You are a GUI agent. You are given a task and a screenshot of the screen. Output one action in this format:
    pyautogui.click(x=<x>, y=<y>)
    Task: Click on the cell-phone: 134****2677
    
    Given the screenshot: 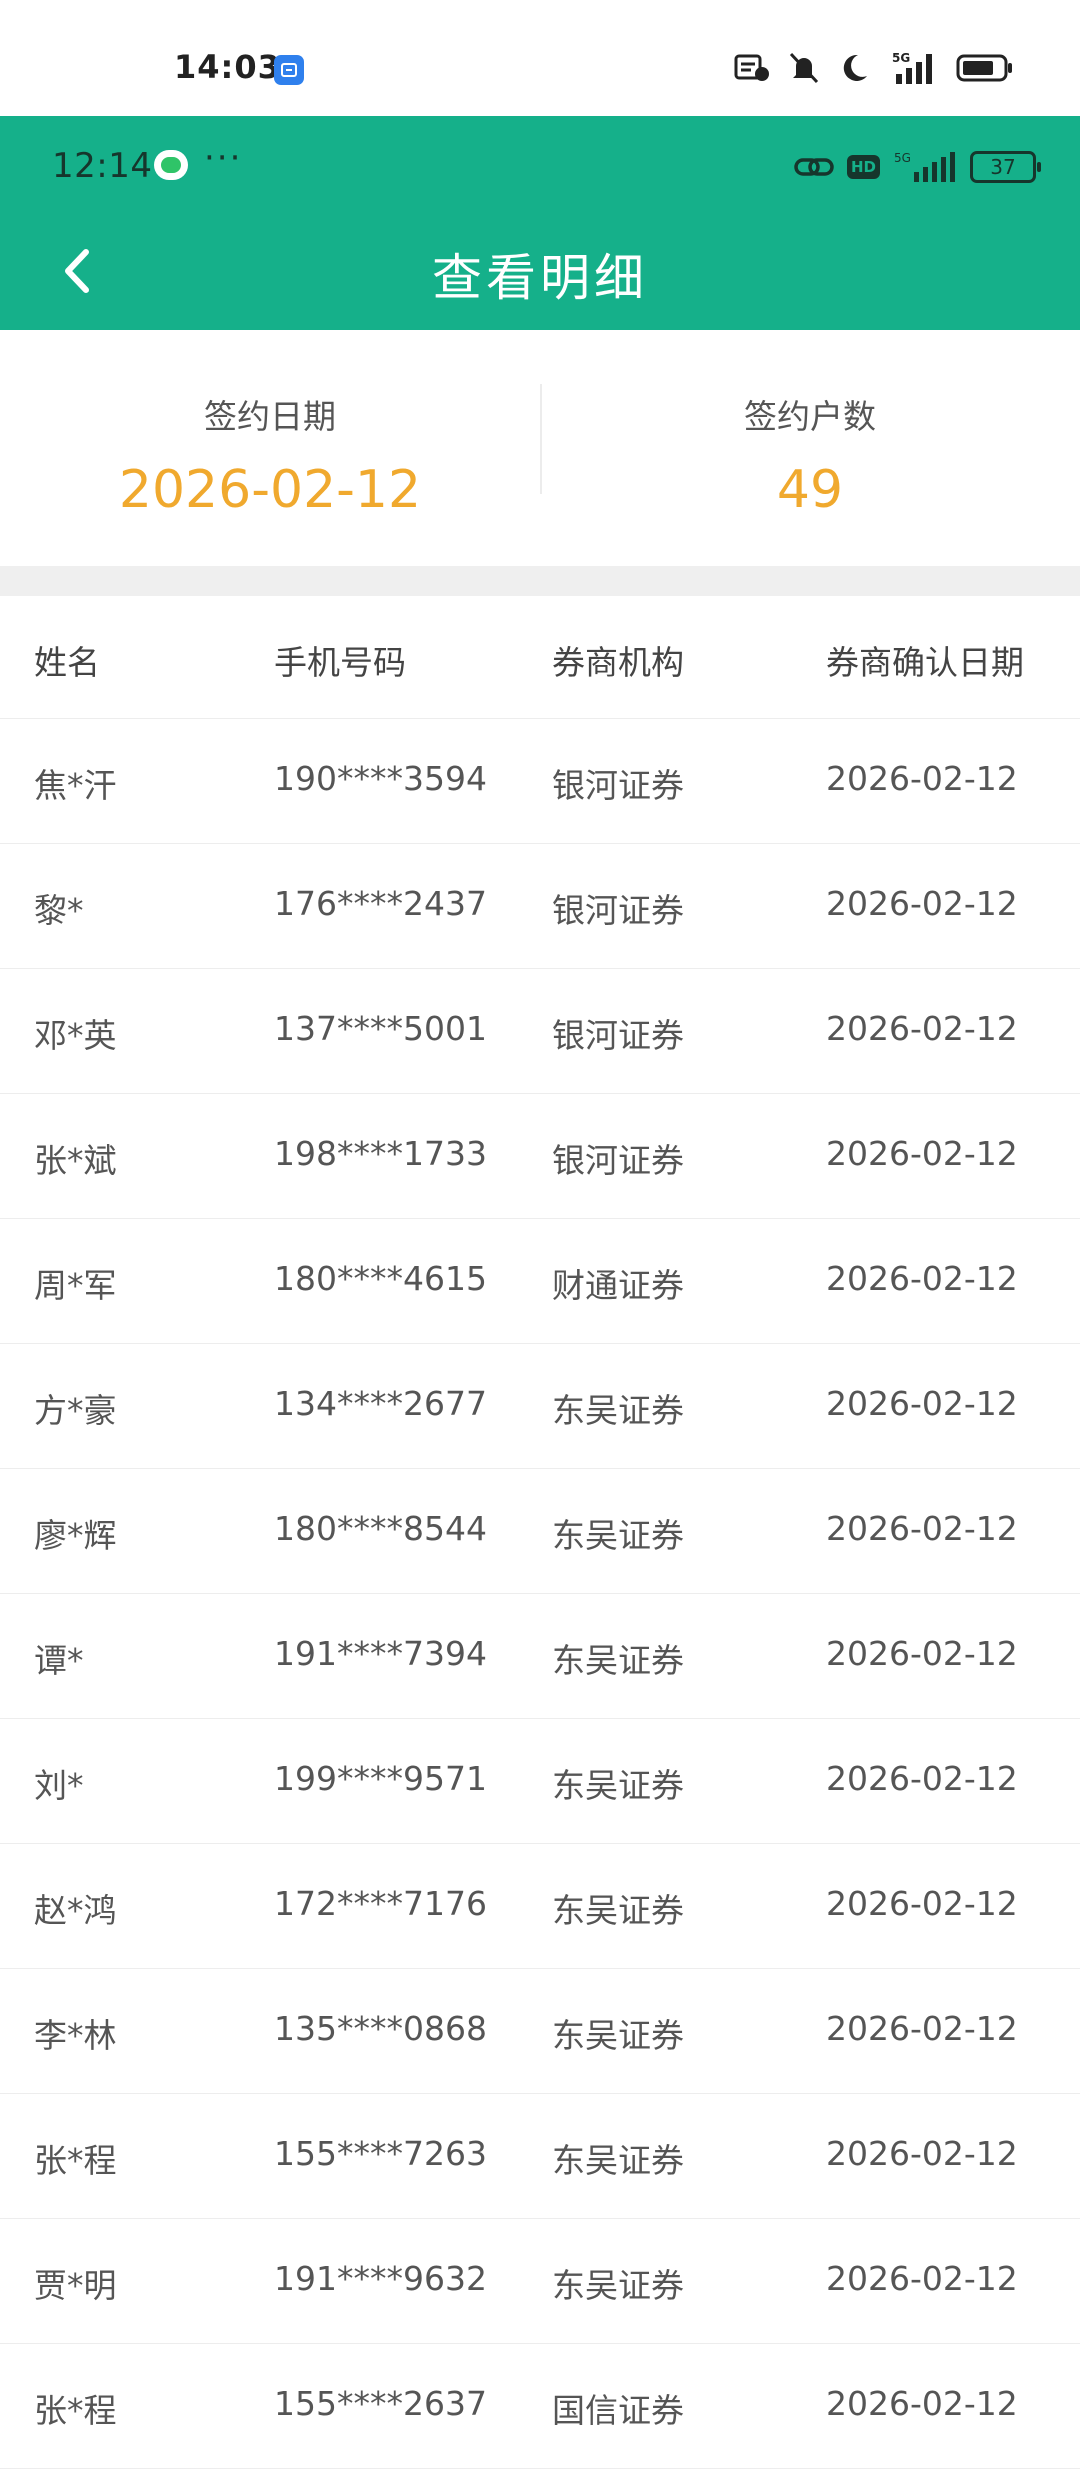 What is the action you would take?
    pyautogui.click(x=380, y=1403)
    